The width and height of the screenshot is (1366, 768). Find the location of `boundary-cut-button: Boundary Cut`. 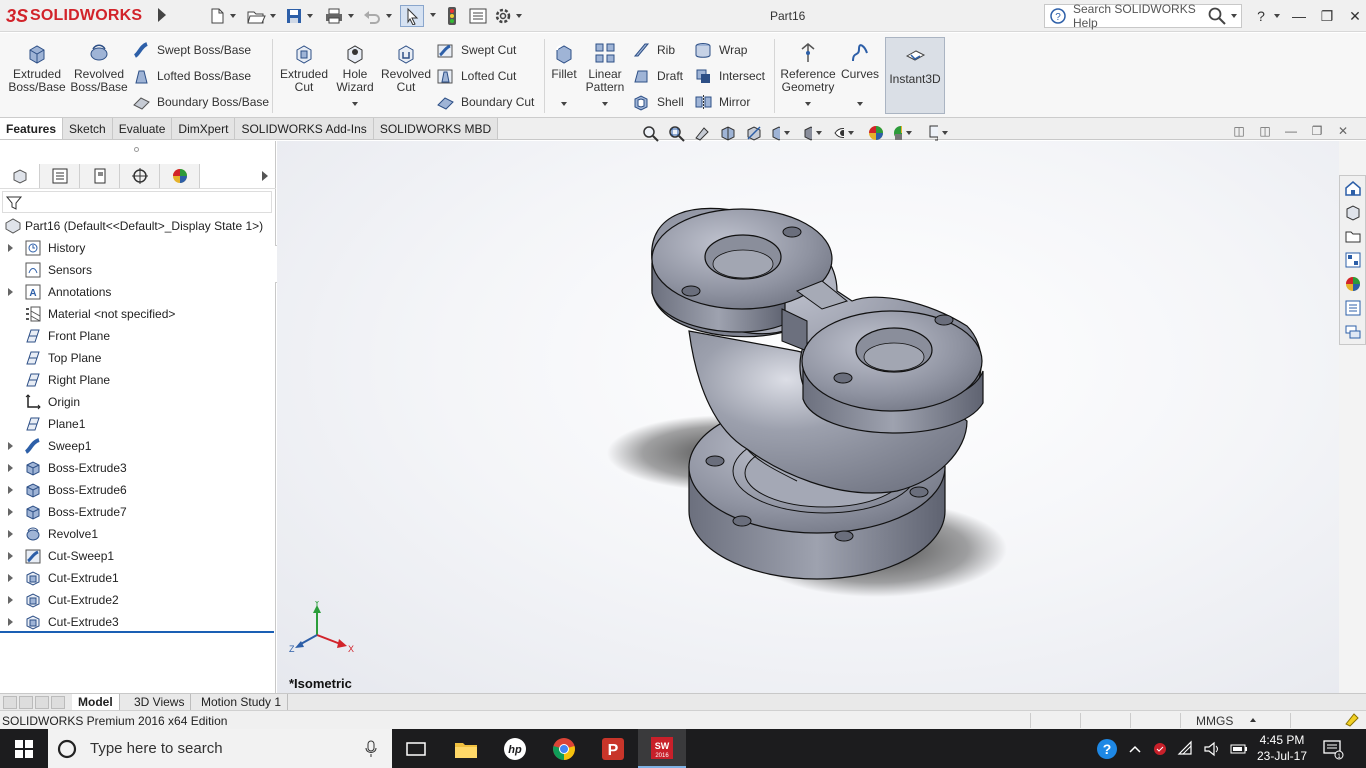

boundary-cut-button: Boundary Cut is located at coordinates (485, 102).